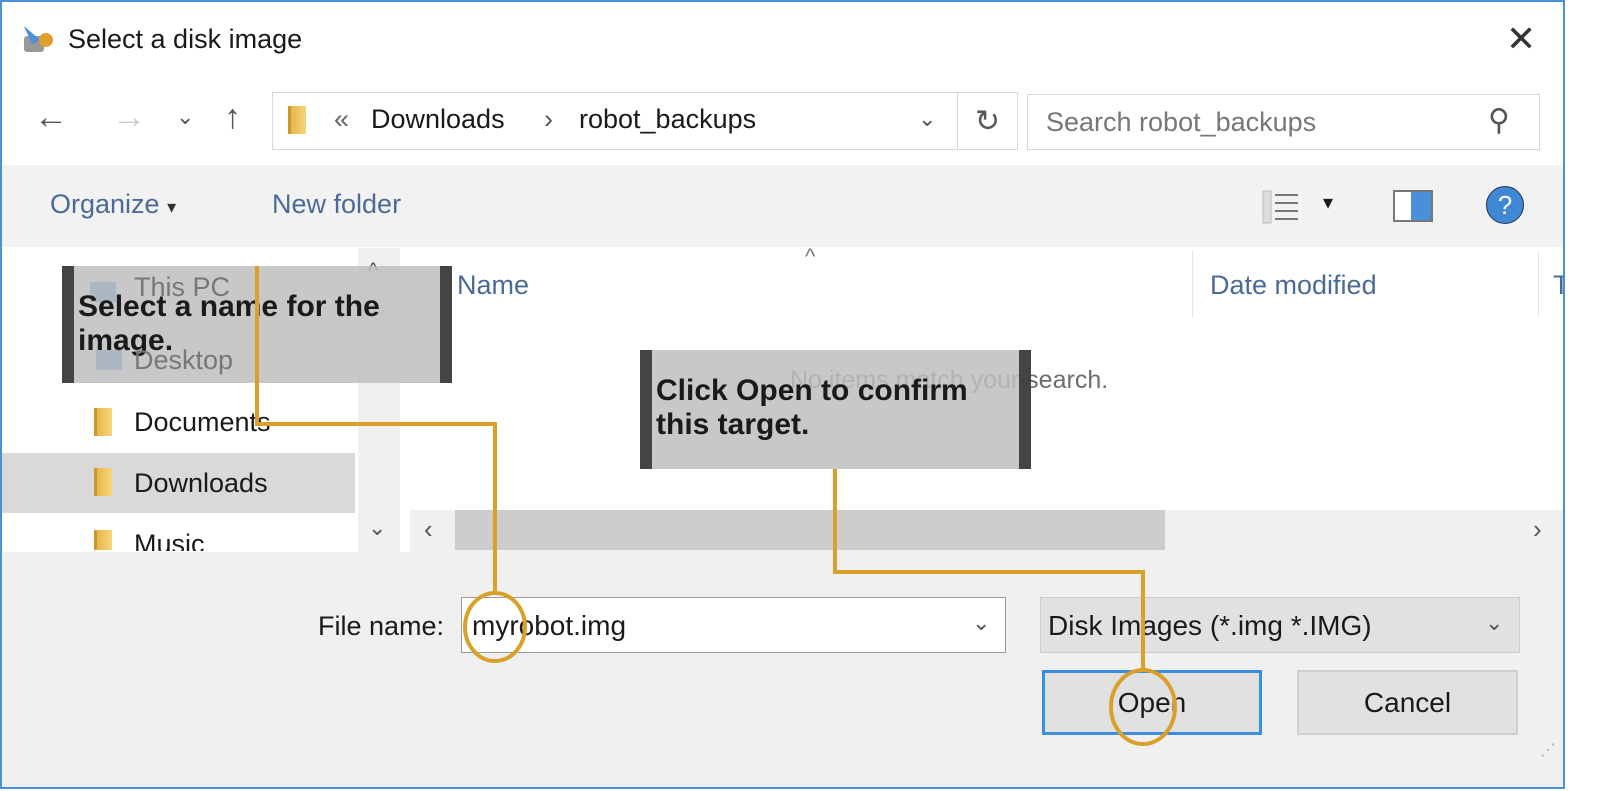  Describe the element at coordinates (182, 287) in the screenshot. I see `sidebar-item-label: This PC` at that location.